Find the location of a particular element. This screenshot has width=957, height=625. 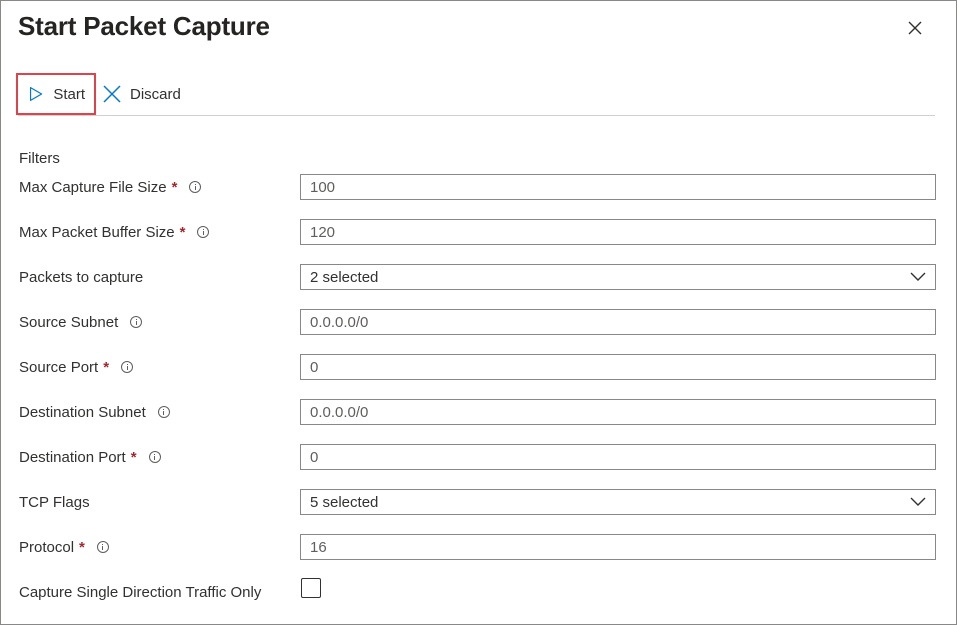

destination-port-label: Destination Port * is located at coordinates (90, 457).